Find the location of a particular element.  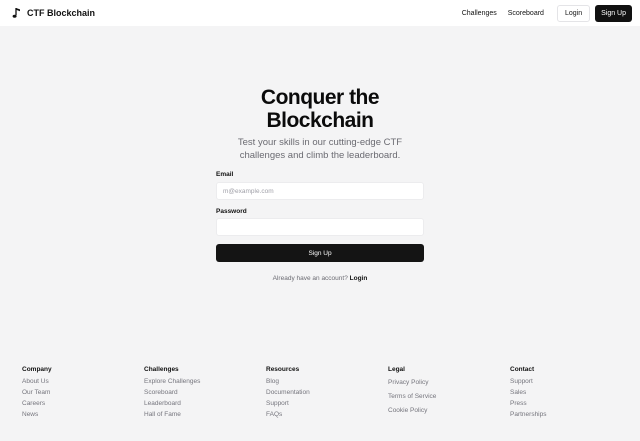

footer-column-contact: Contact Support Sales Press Partnerships is located at coordinates (528, 393).